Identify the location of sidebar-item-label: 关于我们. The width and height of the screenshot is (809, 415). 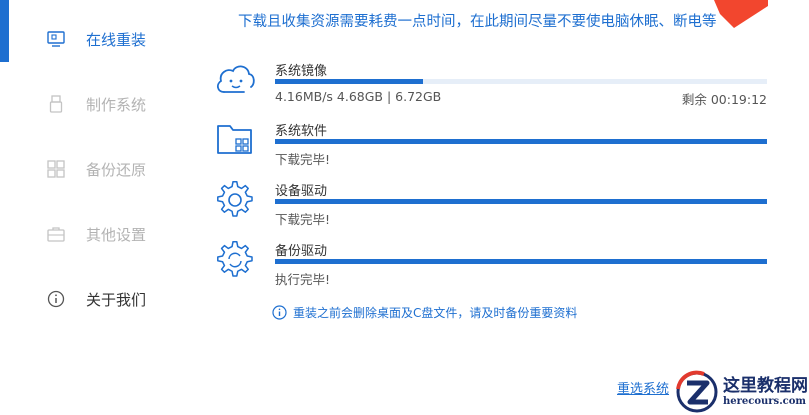
(116, 299).